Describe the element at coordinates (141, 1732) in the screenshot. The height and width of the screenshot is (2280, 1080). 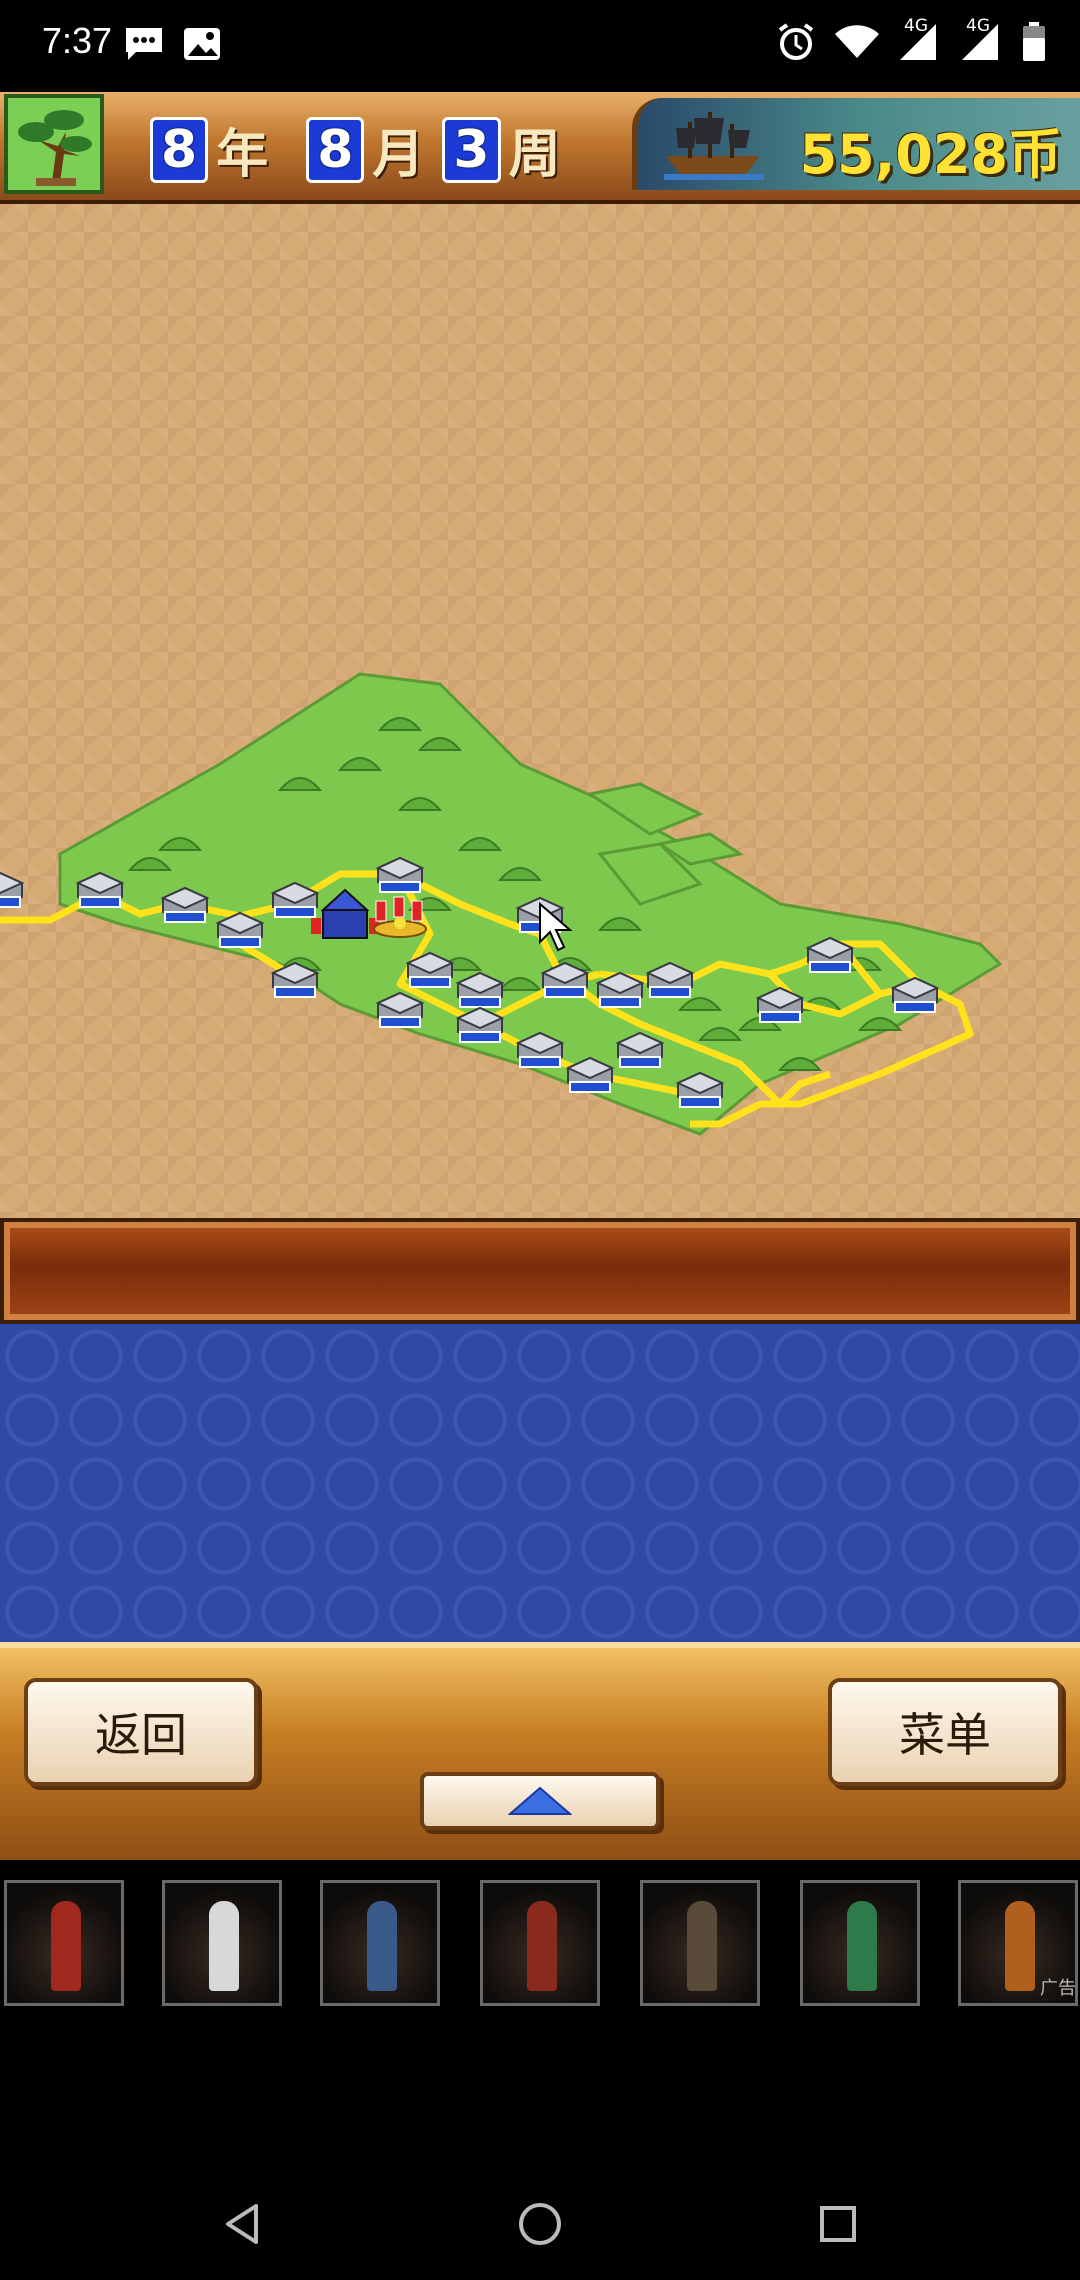
I see `back-button: 返回` at that location.